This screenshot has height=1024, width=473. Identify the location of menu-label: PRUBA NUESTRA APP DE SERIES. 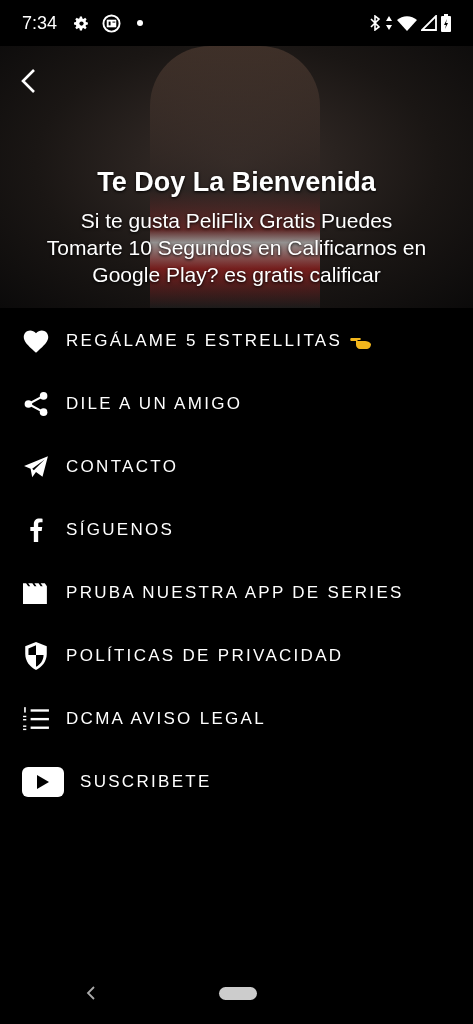
(235, 592).